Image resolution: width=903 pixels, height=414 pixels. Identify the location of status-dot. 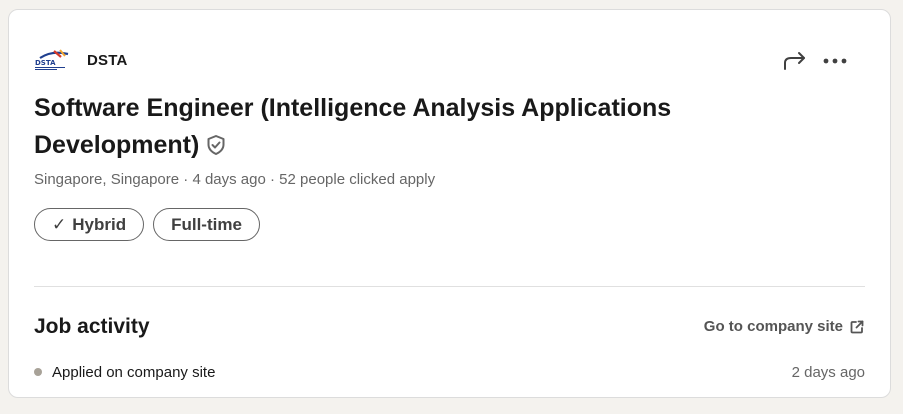
(38, 372).